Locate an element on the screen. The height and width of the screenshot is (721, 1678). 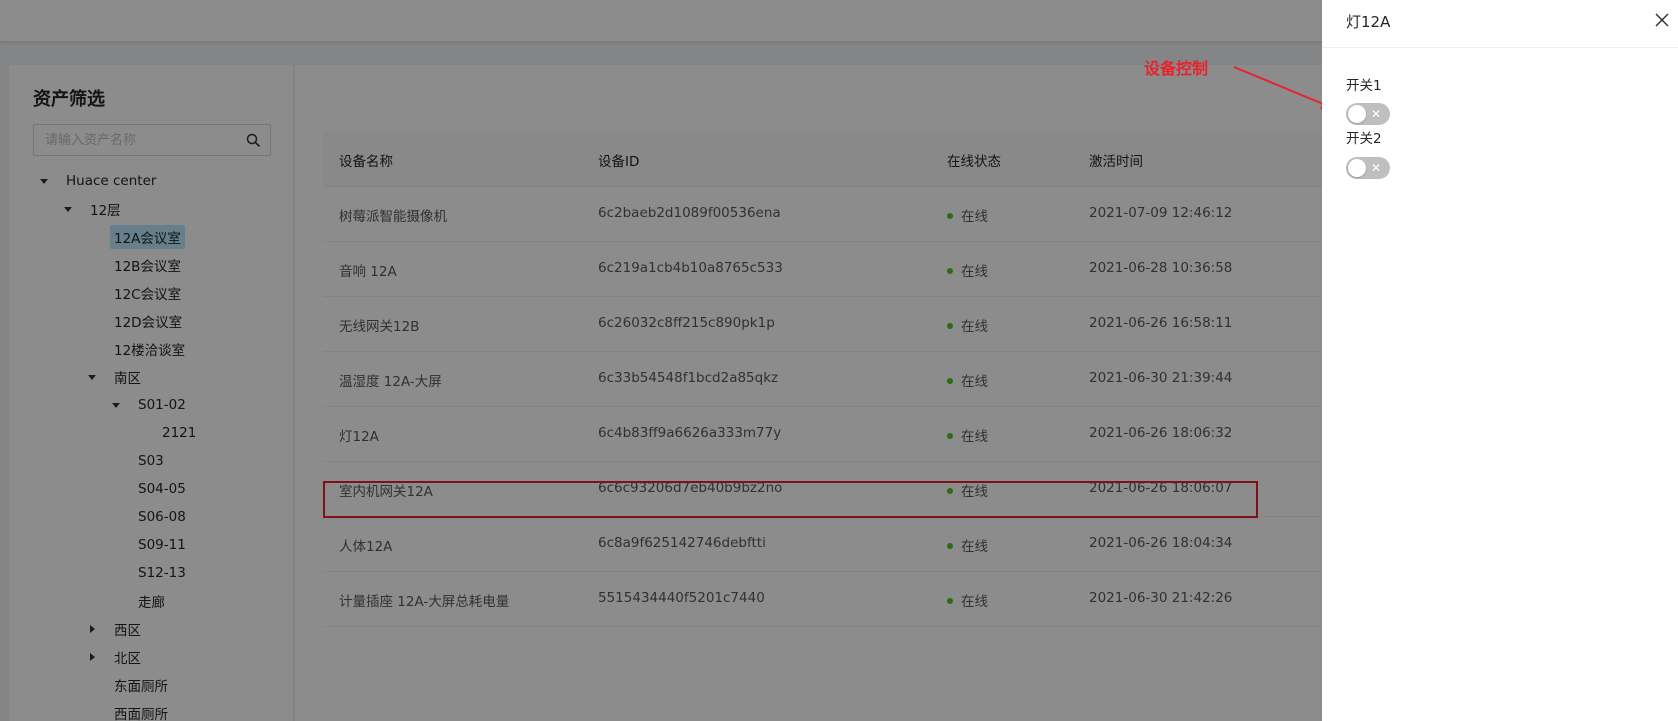
tree-node: S06-08 is located at coordinates (150, 517).